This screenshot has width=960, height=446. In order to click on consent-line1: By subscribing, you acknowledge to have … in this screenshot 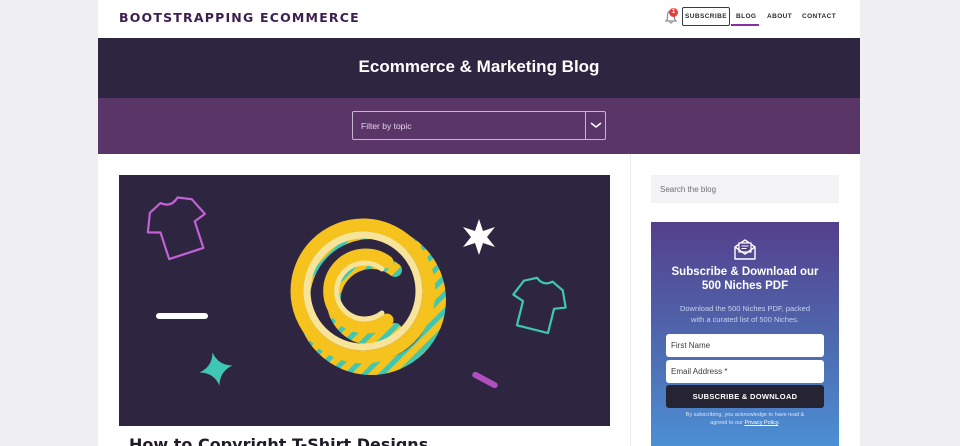, I will do `click(745, 415)`.